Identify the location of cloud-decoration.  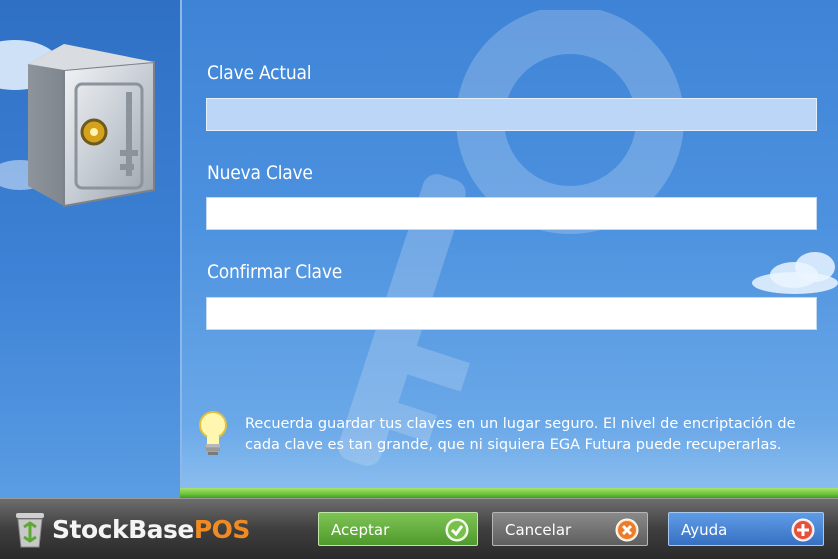
(795, 283).